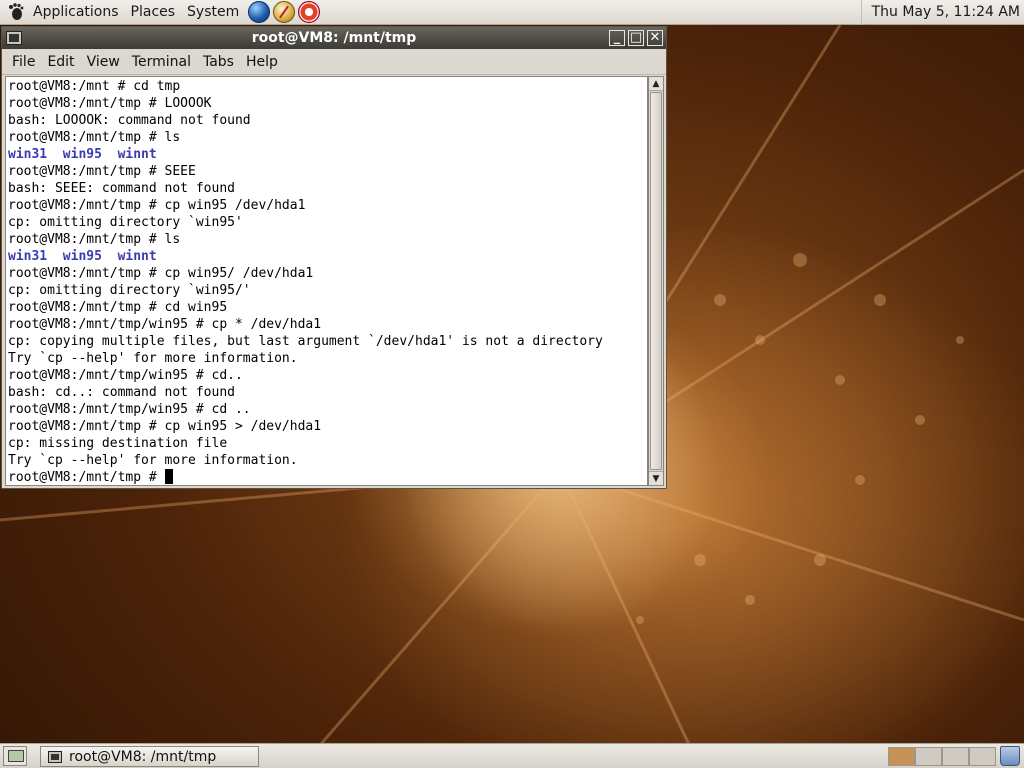 This screenshot has height=768, width=1024. I want to click on terminal-text: root@VM8:/mnt/tmp #, so click(86, 477).